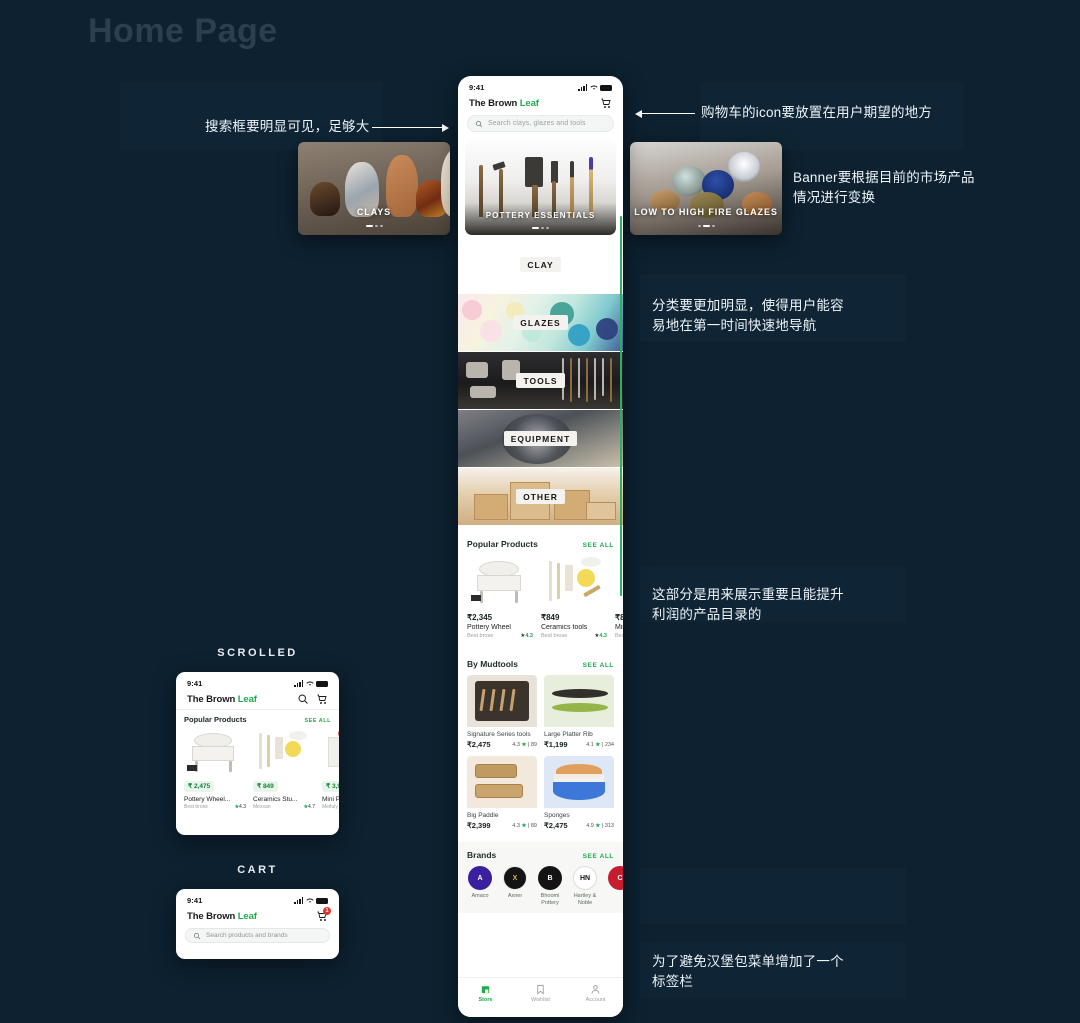 Image resolution: width=1080 pixels, height=1023 pixels. I want to click on product-card: ₹ 3,99.9 Mini Pott Meifuly, so click(330, 769).